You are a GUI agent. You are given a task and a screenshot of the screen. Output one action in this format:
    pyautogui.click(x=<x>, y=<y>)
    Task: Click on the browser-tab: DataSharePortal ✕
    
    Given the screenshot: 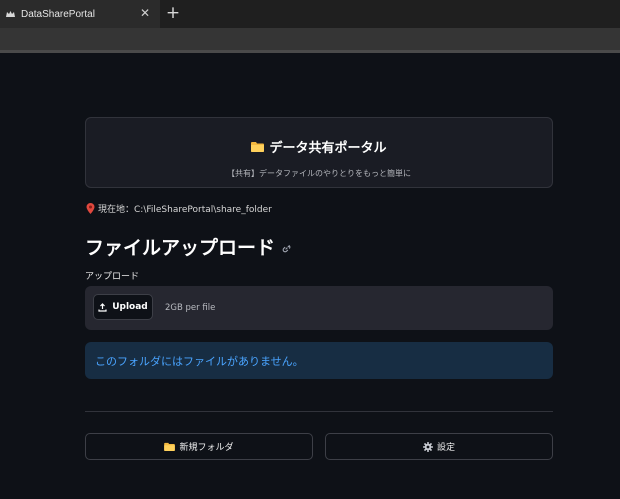 What is the action you would take?
    pyautogui.click(x=80, y=14)
    